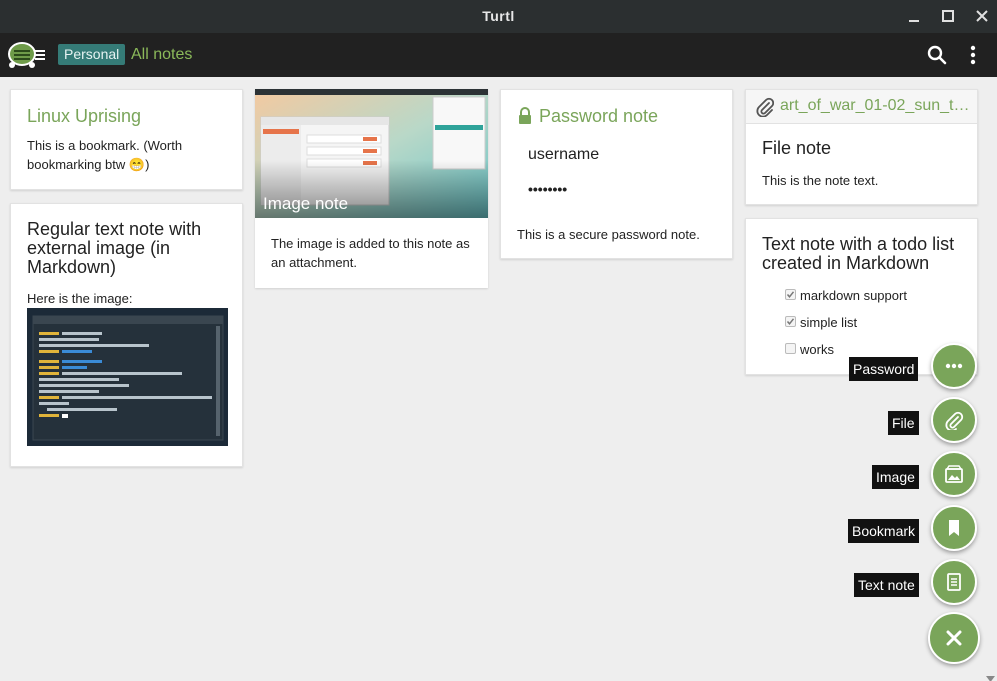  I want to click on app-header: Personal All notes, so click(498, 55).